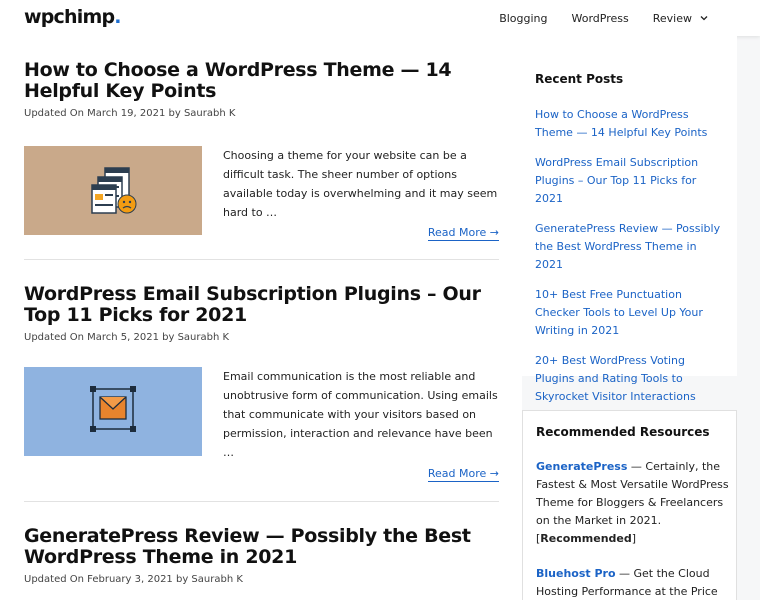 The image size is (760, 600). I want to click on logo-text: wpchimp, so click(69, 17).